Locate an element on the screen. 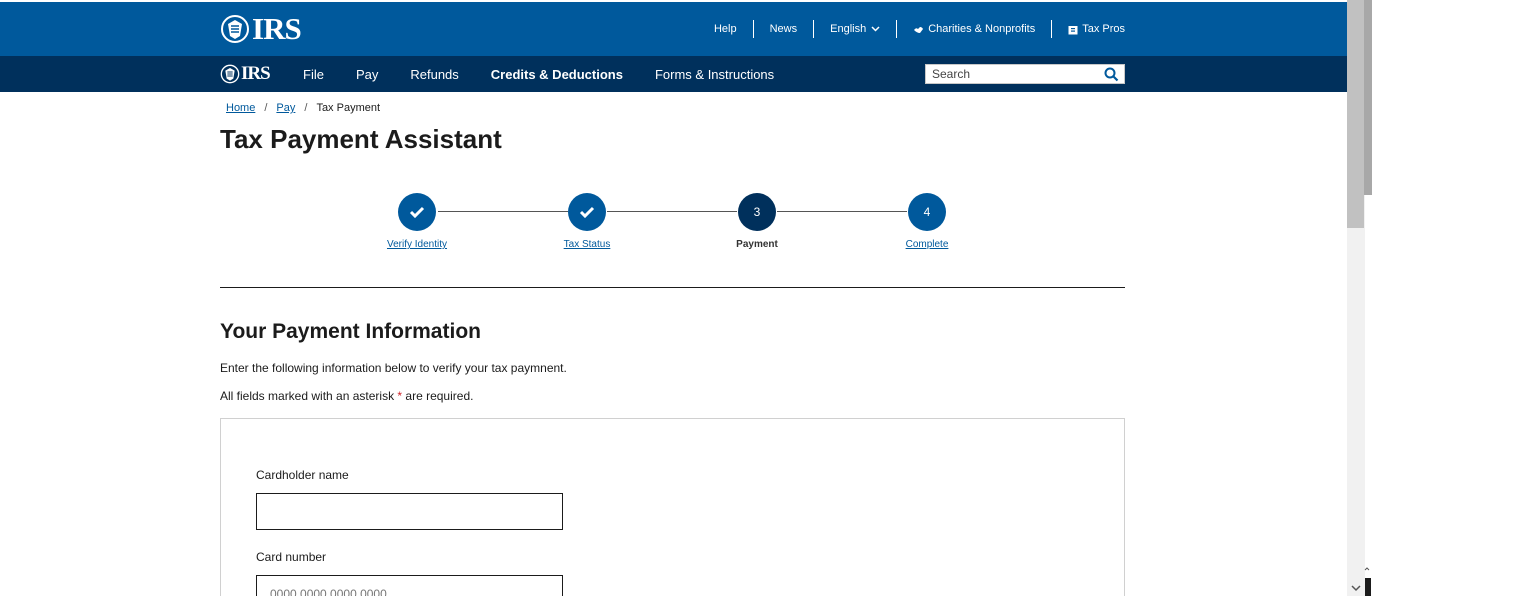 The image size is (1536, 596). irs-logo-small: IRS is located at coordinates (245, 73).